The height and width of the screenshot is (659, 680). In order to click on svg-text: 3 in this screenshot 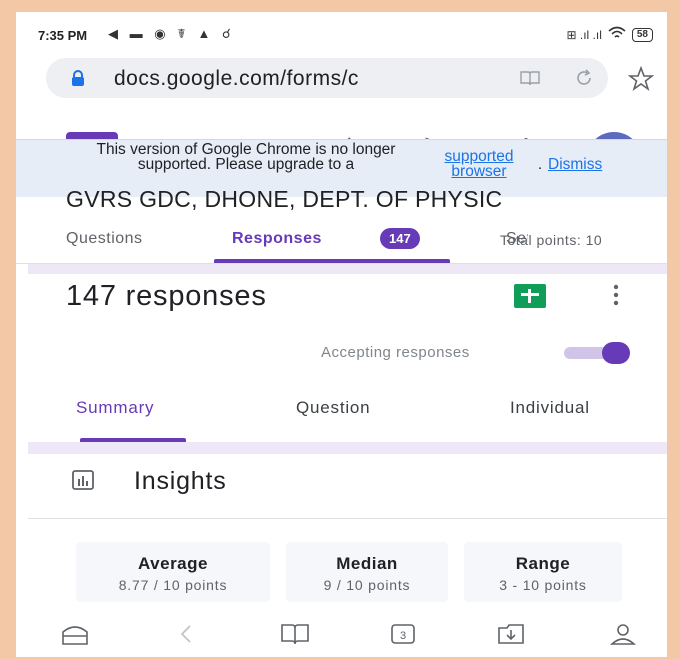, I will do `click(403, 636)`.